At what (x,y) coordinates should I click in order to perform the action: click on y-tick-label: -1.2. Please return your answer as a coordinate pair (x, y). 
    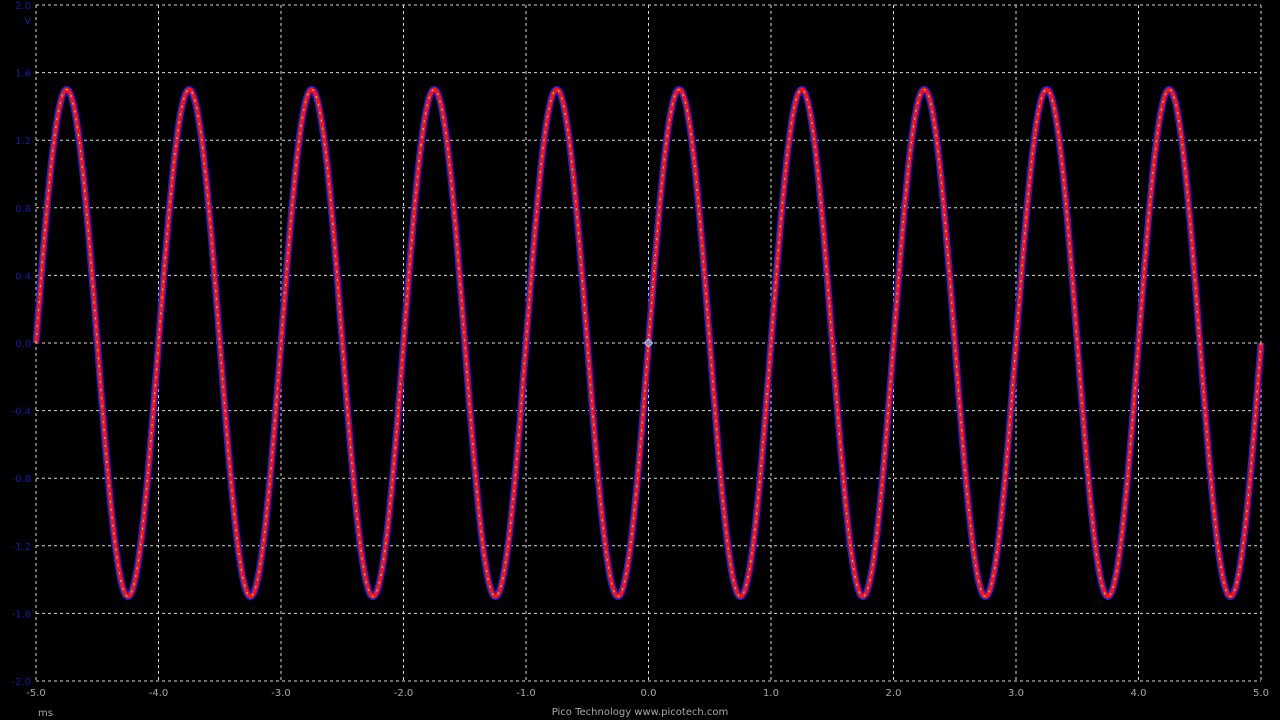
    Looking at the image, I should click on (21, 547).